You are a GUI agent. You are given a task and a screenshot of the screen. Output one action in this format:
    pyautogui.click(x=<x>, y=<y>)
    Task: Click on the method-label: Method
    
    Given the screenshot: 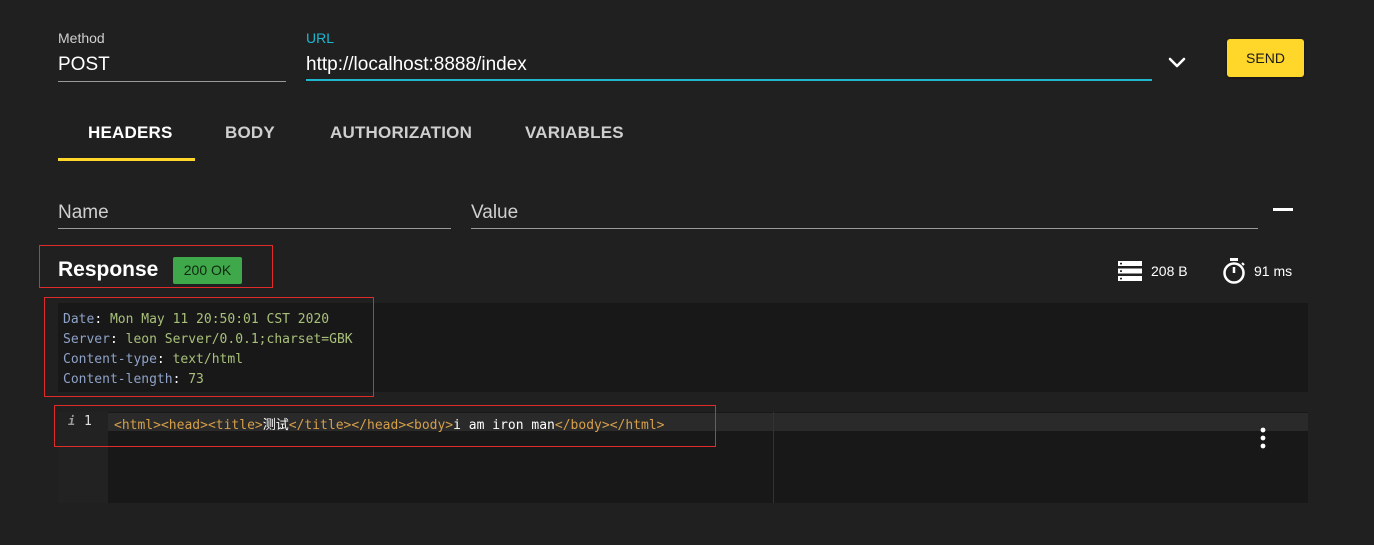 What is the action you would take?
    pyautogui.click(x=81, y=38)
    